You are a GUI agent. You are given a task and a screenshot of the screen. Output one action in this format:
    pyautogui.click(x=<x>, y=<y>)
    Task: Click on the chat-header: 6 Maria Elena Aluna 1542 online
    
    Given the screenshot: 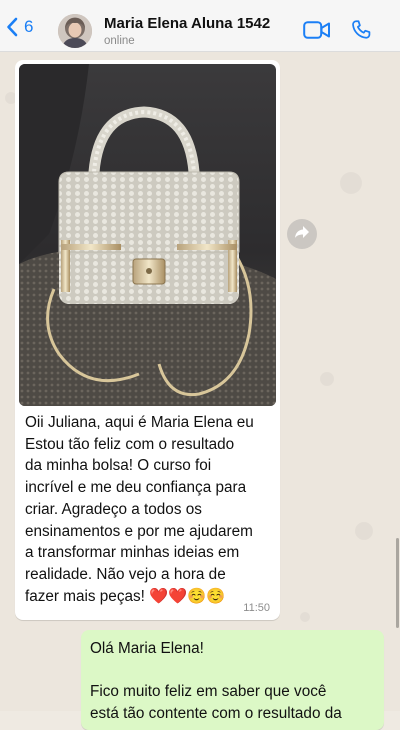 What is the action you would take?
    pyautogui.click(x=200, y=26)
    